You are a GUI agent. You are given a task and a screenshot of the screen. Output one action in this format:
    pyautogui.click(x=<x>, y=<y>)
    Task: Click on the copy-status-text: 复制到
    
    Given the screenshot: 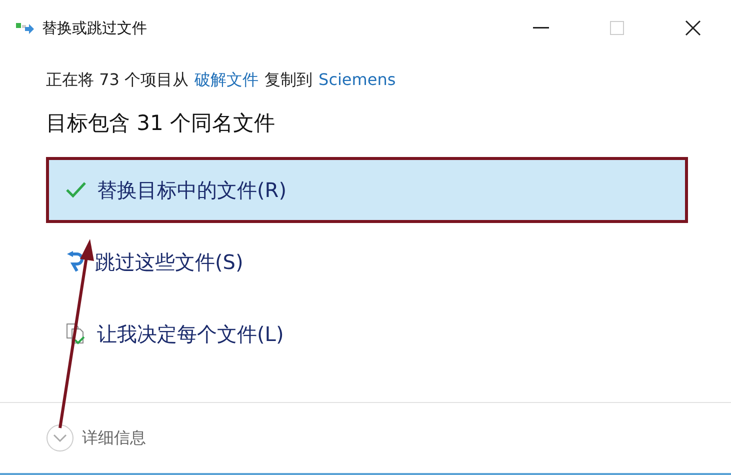 What is the action you would take?
    pyautogui.click(x=288, y=80)
    